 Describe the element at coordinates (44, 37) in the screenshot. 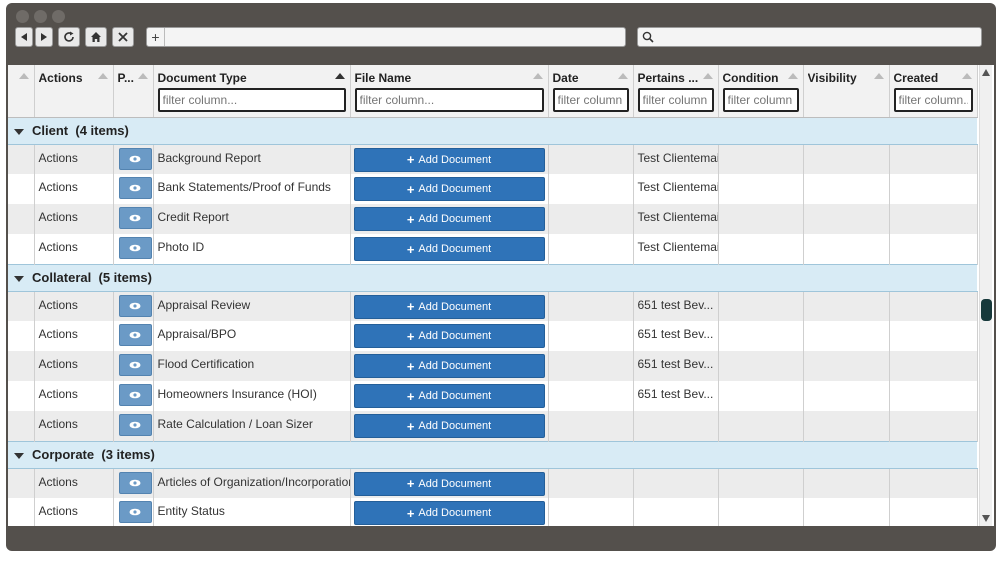

I see `forward-button` at that location.